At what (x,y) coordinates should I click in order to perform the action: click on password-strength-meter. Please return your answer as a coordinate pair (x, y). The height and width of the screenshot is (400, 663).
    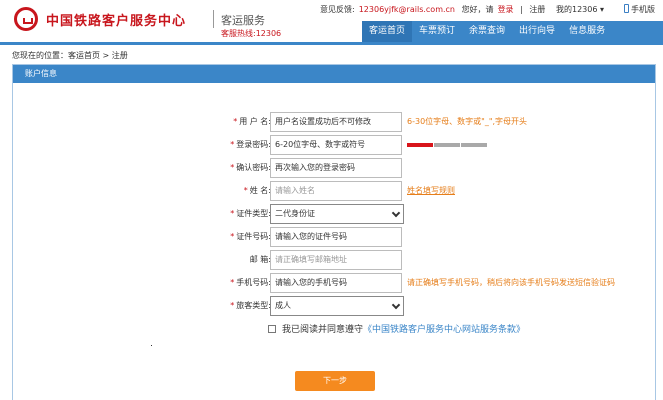
    Looking at the image, I should click on (447, 145).